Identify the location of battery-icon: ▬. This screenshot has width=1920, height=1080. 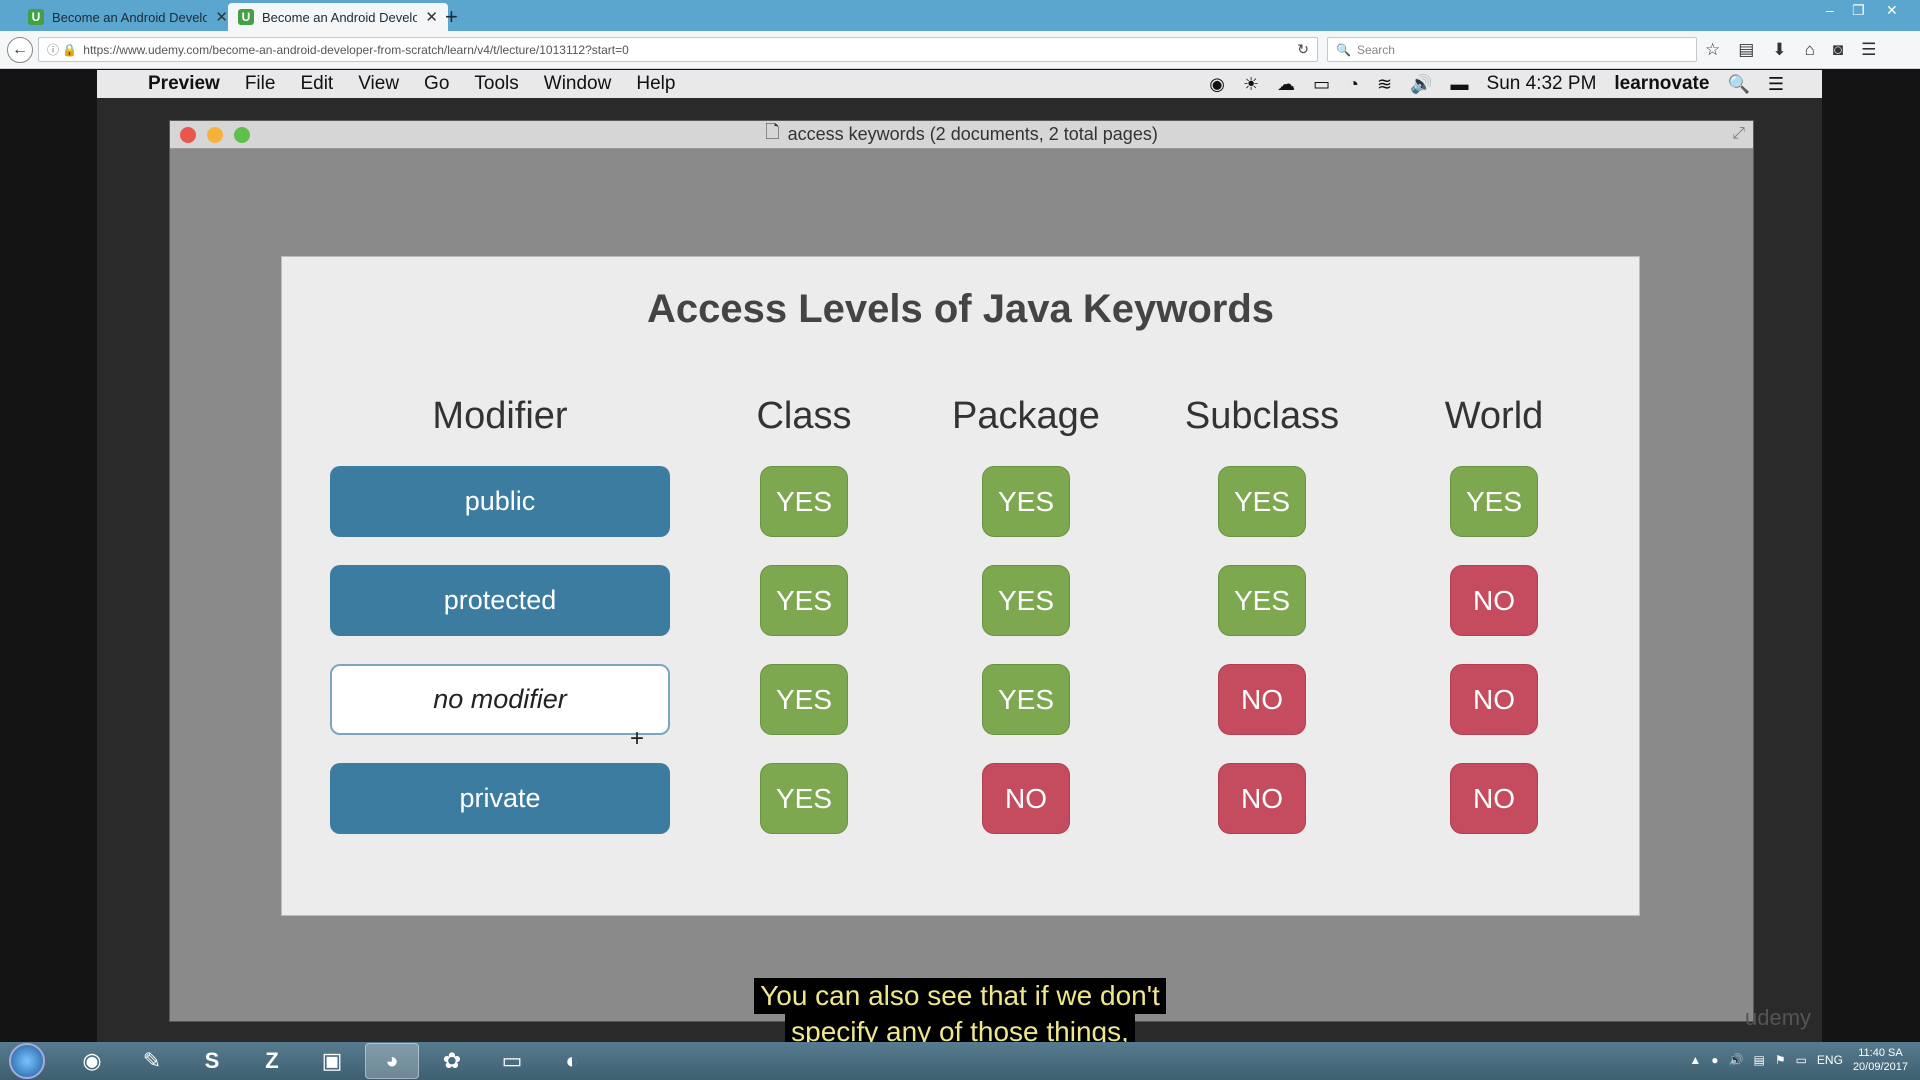
(1459, 83).